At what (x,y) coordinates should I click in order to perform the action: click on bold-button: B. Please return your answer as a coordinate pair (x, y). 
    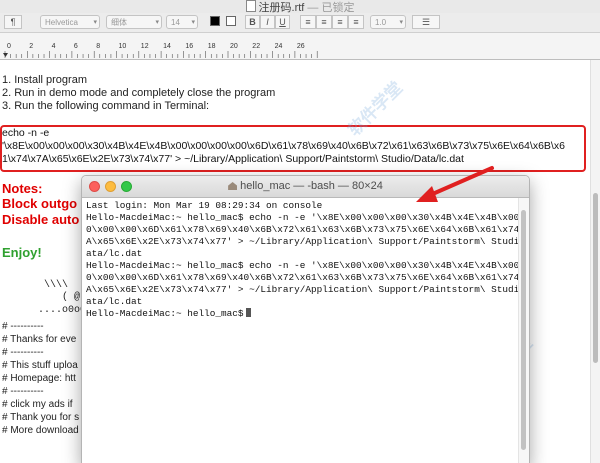
    Looking at the image, I should click on (252, 22).